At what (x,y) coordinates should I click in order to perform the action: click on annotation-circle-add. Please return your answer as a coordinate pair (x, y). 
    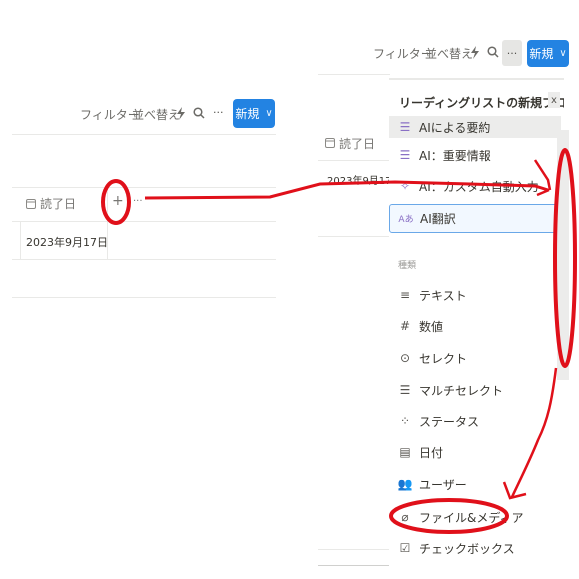
    Looking at the image, I should click on (116, 202).